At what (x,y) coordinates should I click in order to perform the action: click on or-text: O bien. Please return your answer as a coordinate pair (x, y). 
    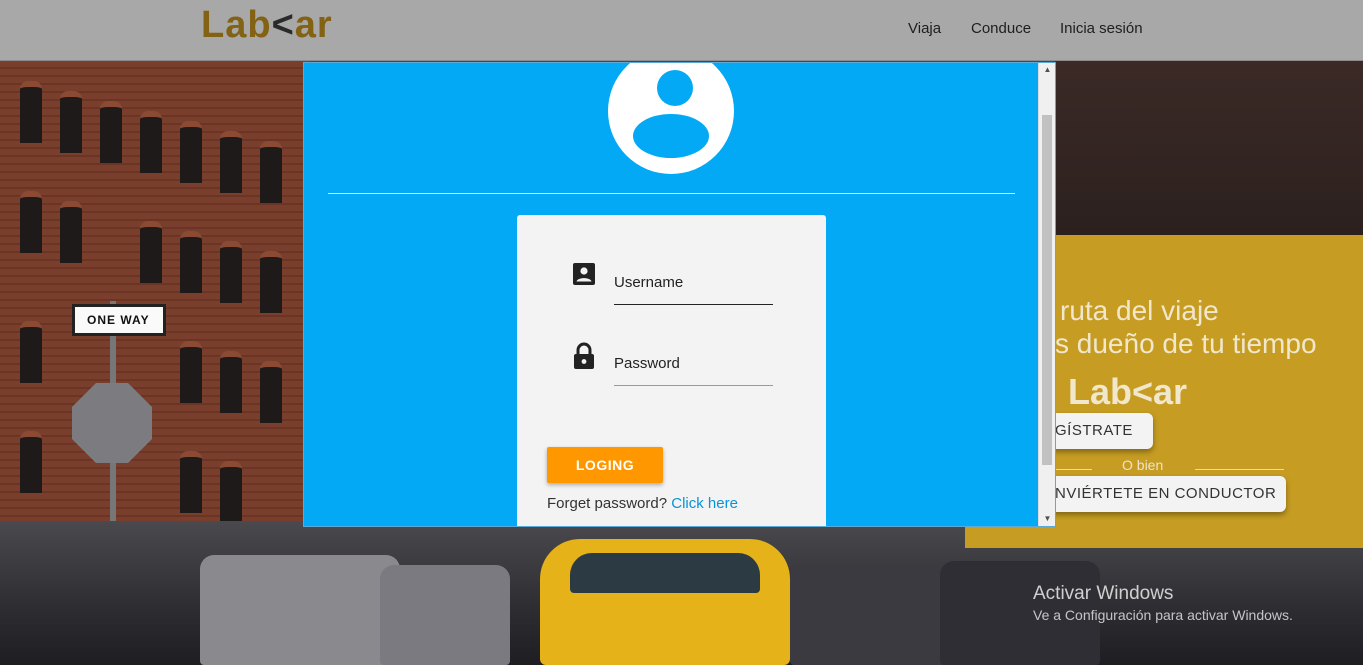
    Looking at the image, I should click on (1143, 465).